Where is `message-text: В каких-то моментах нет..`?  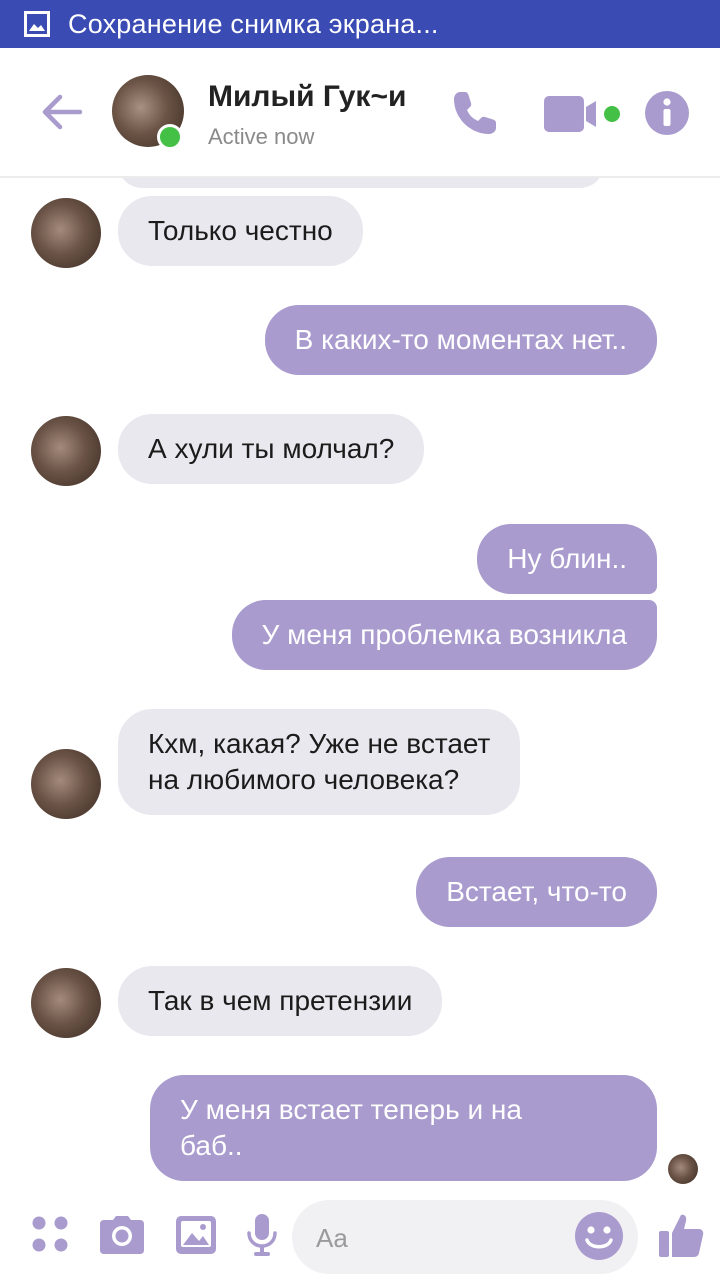 message-text: В каких-то моментах нет.. is located at coordinates (460, 339).